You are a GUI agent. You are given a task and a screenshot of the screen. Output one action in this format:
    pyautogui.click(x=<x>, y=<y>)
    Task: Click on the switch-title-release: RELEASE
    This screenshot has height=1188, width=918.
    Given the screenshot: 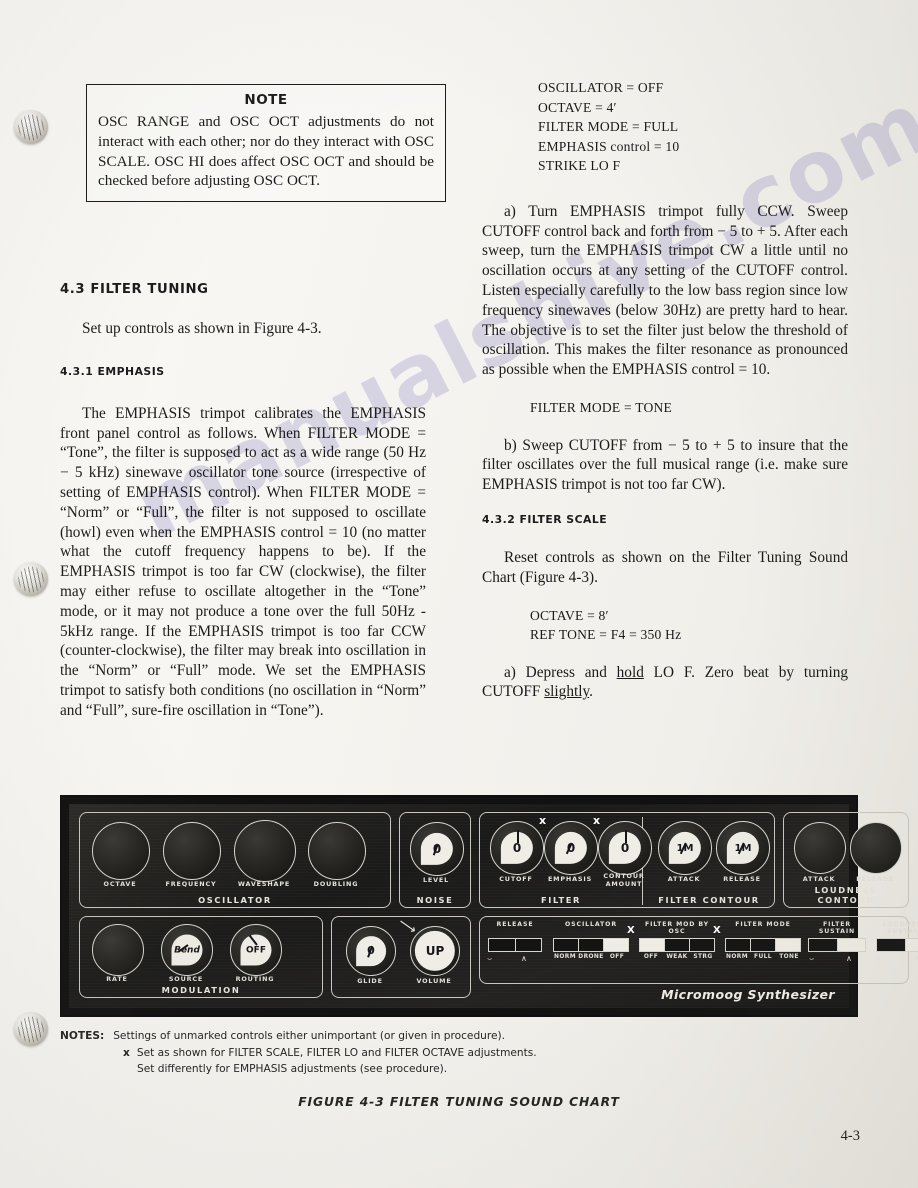 What is the action you would take?
    pyautogui.click(x=515, y=924)
    